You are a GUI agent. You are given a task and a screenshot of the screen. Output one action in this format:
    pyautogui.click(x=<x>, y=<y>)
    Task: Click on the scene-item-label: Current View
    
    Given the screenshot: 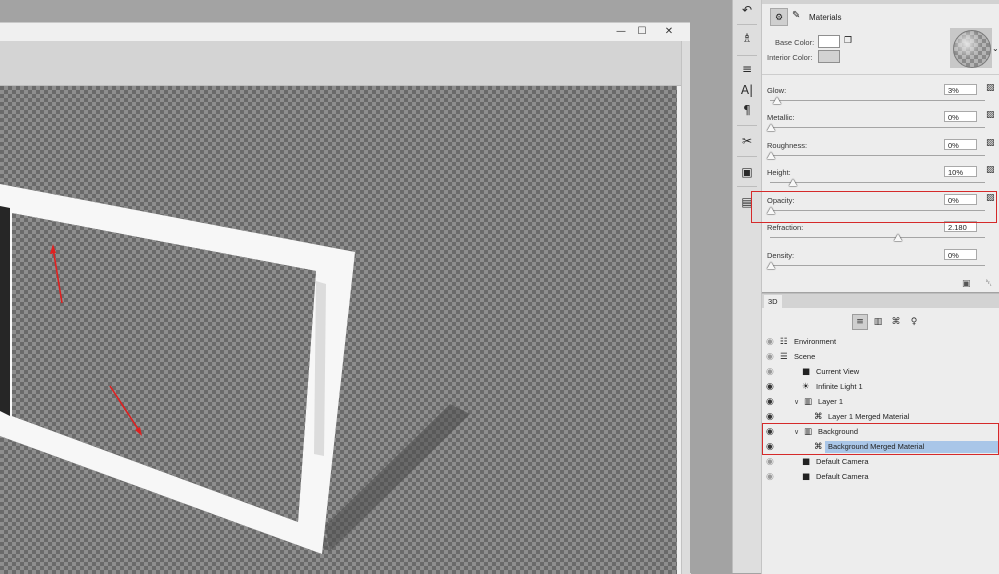 What is the action you would take?
    pyautogui.click(x=838, y=371)
    